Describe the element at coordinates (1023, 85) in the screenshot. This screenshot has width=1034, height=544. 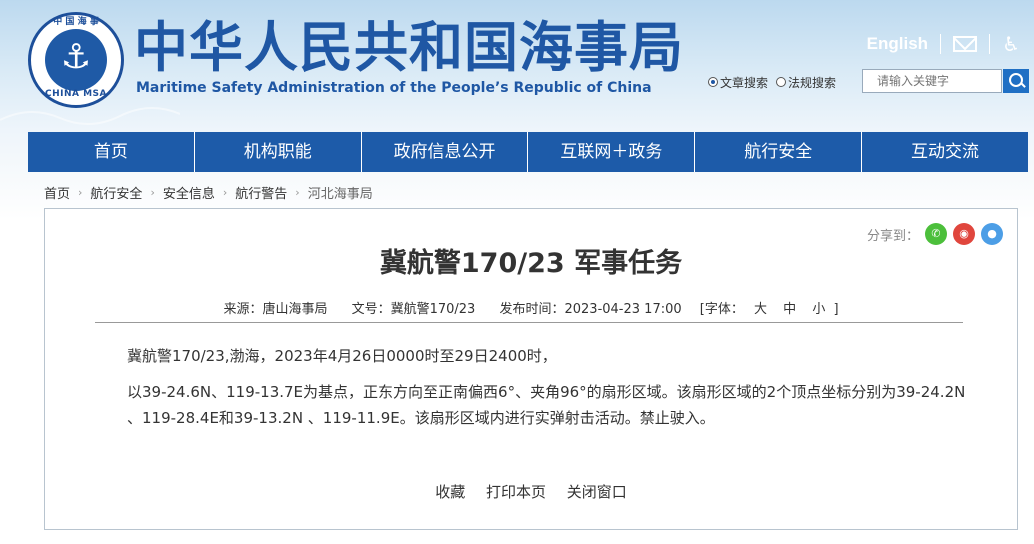
I see `search-icon-handle` at that location.